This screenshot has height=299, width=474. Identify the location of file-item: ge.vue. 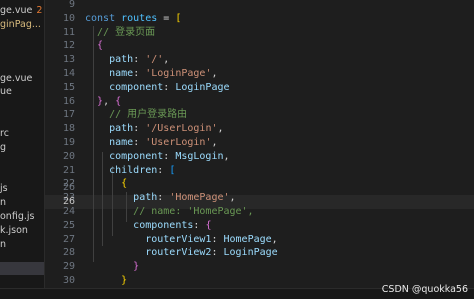
(16, 78).